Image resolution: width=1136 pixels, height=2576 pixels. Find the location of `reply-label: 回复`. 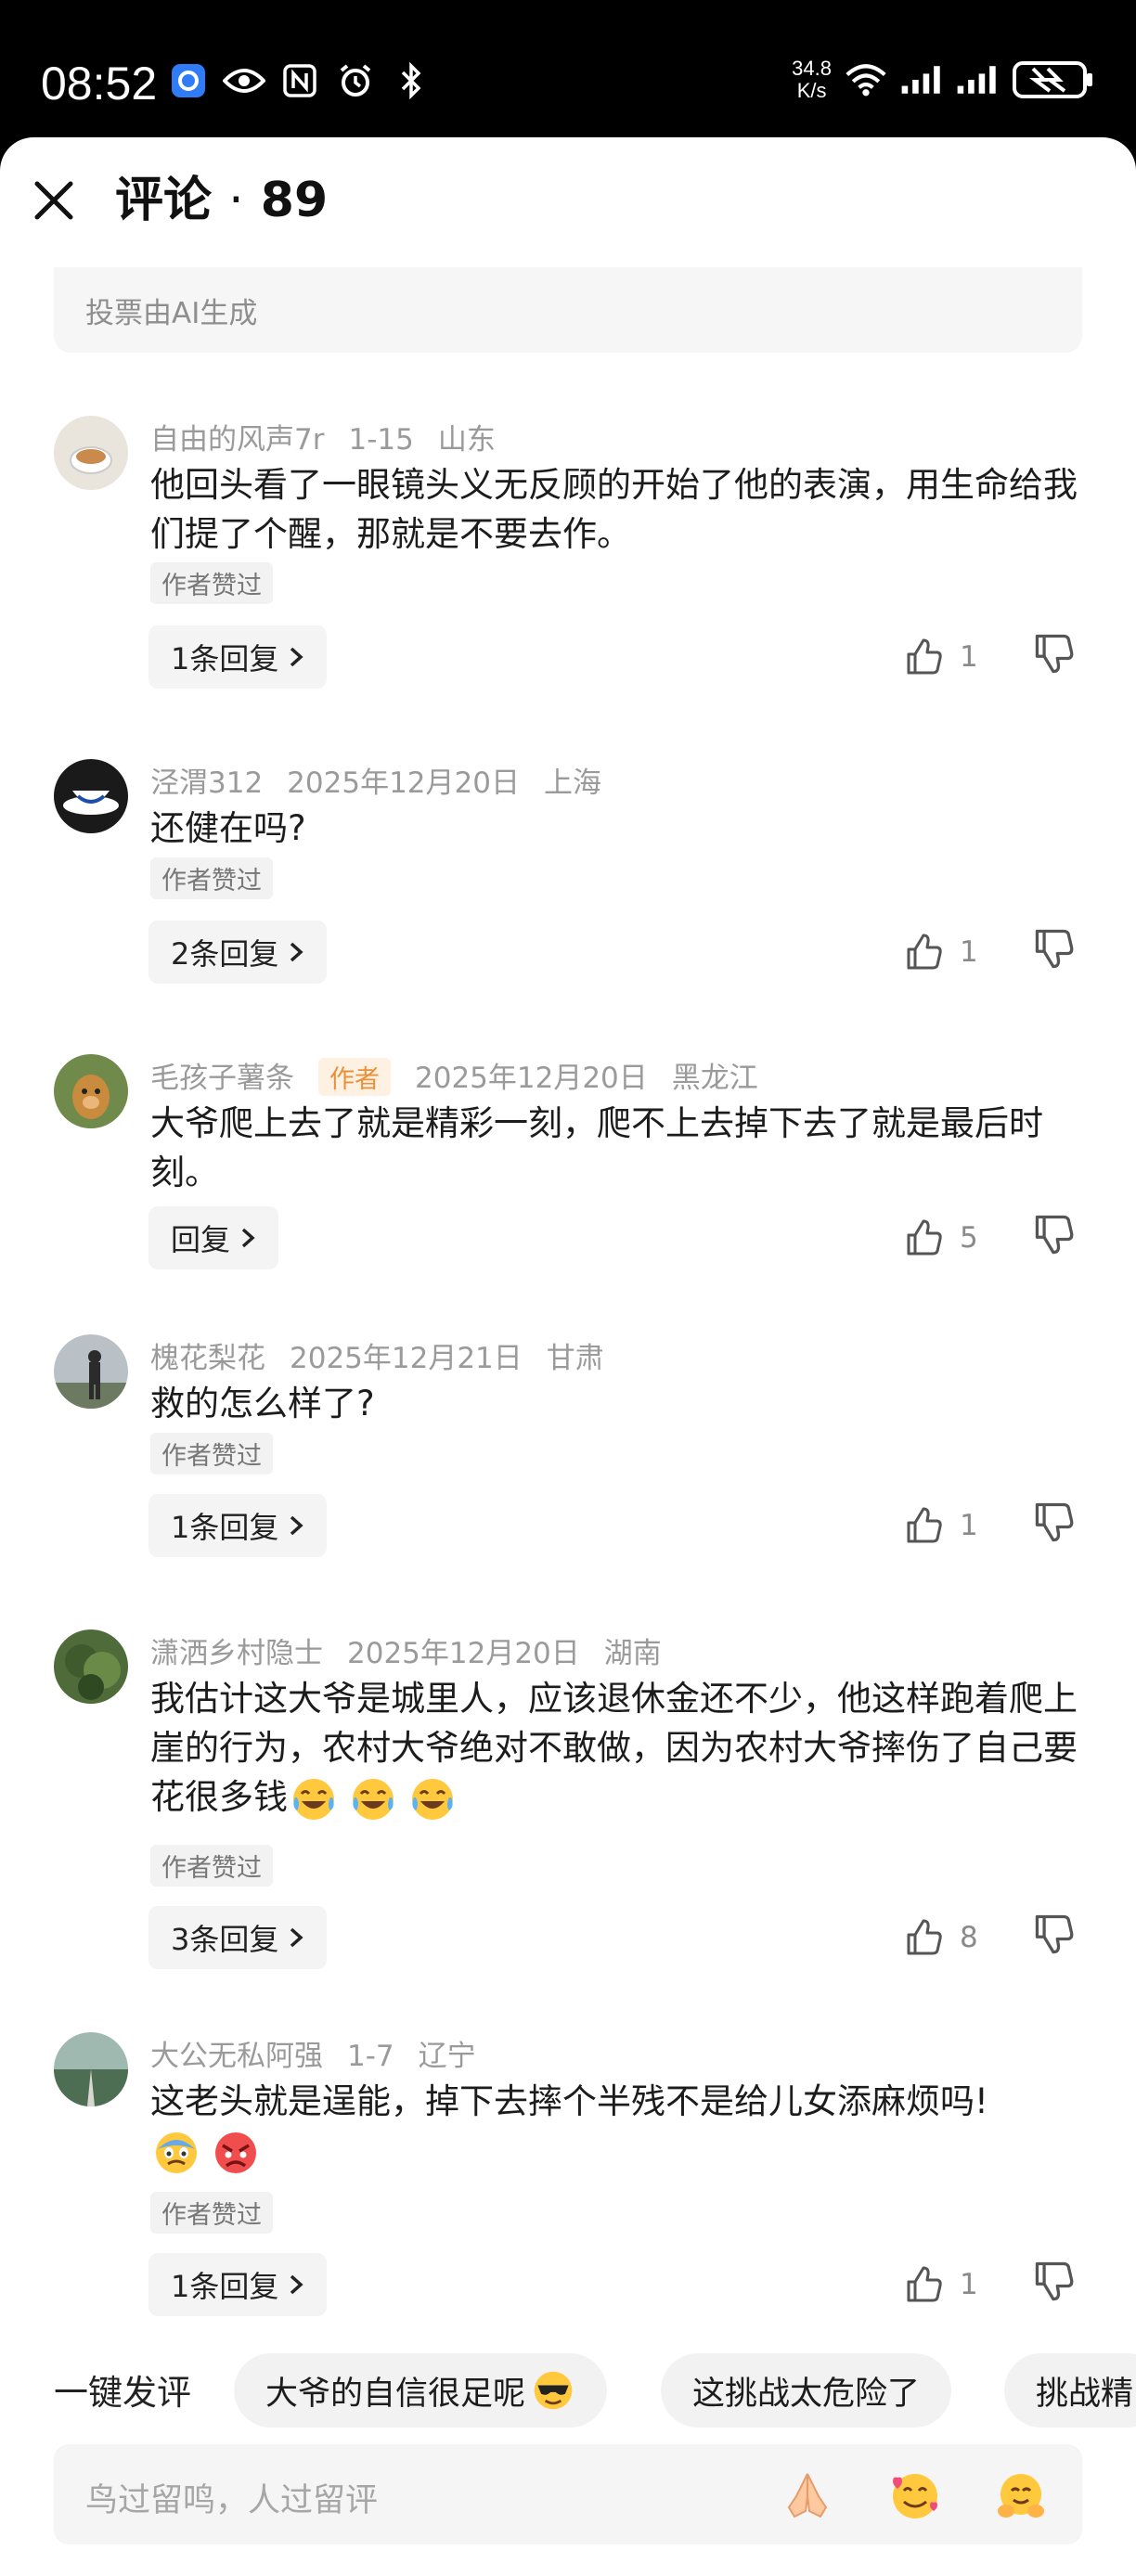

reply-label: 回复 is located at coordinates (201, 1240).